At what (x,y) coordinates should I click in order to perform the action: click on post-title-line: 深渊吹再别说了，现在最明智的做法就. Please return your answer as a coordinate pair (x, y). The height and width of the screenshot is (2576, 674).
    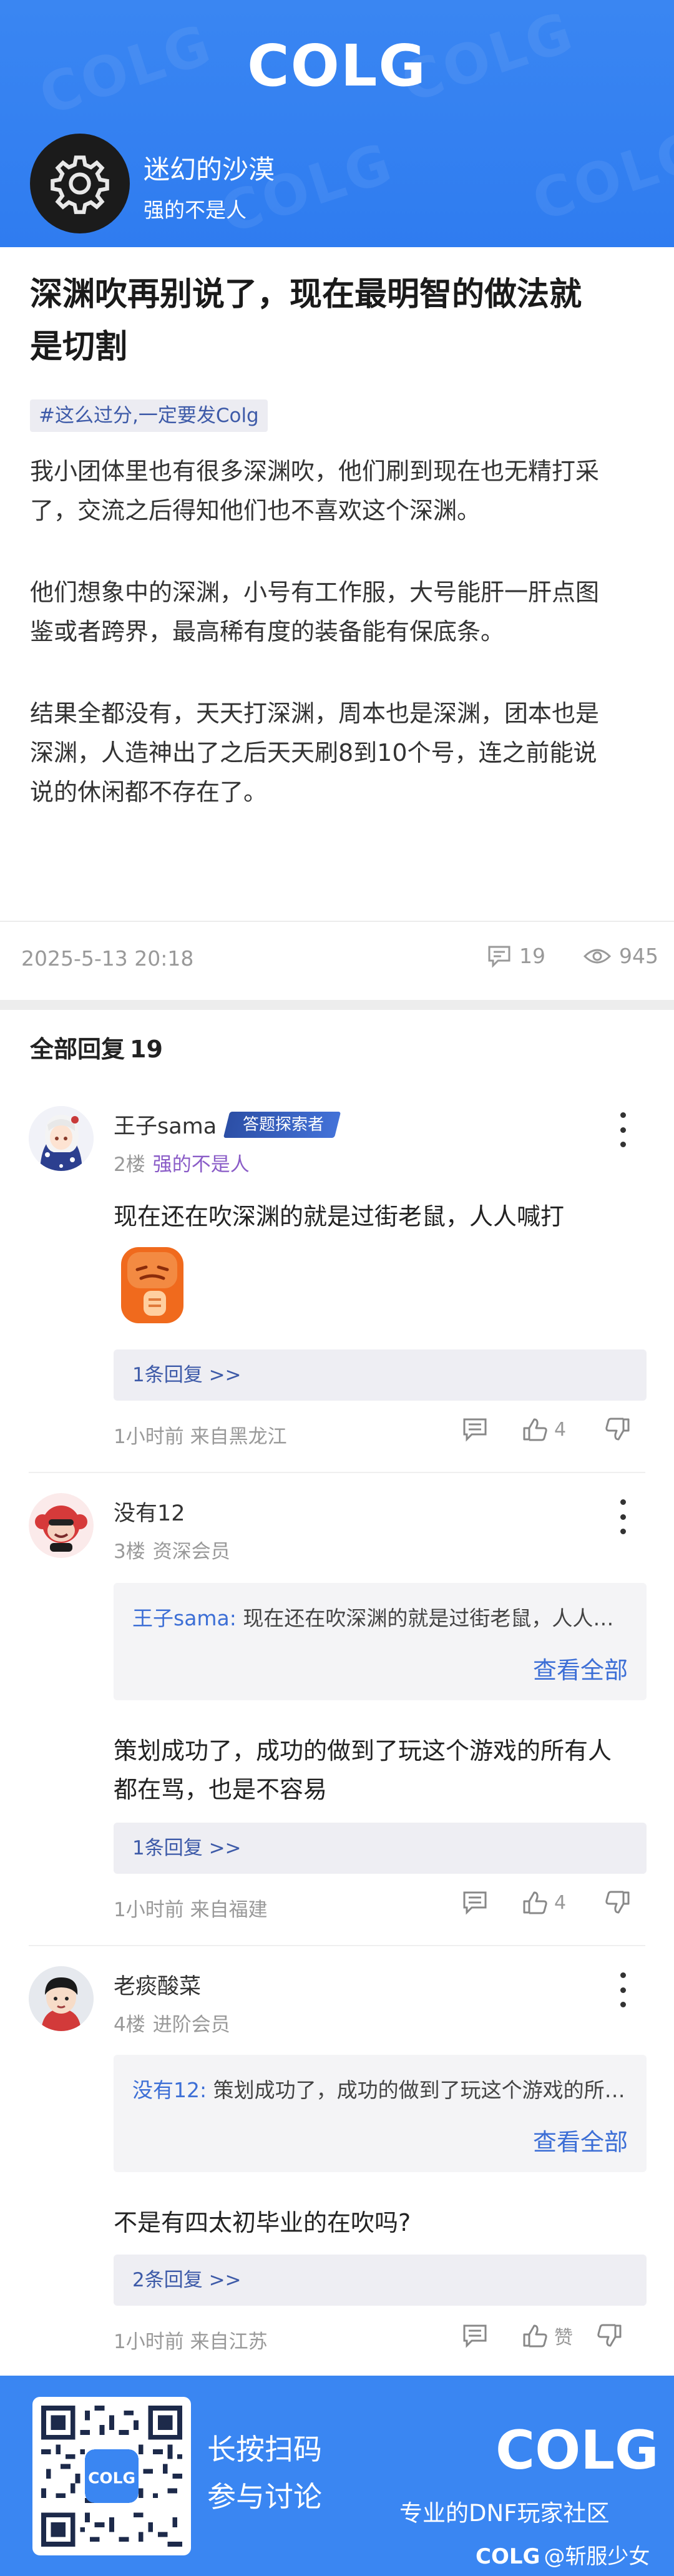
    Looking at the image, I should click on (306, 294).